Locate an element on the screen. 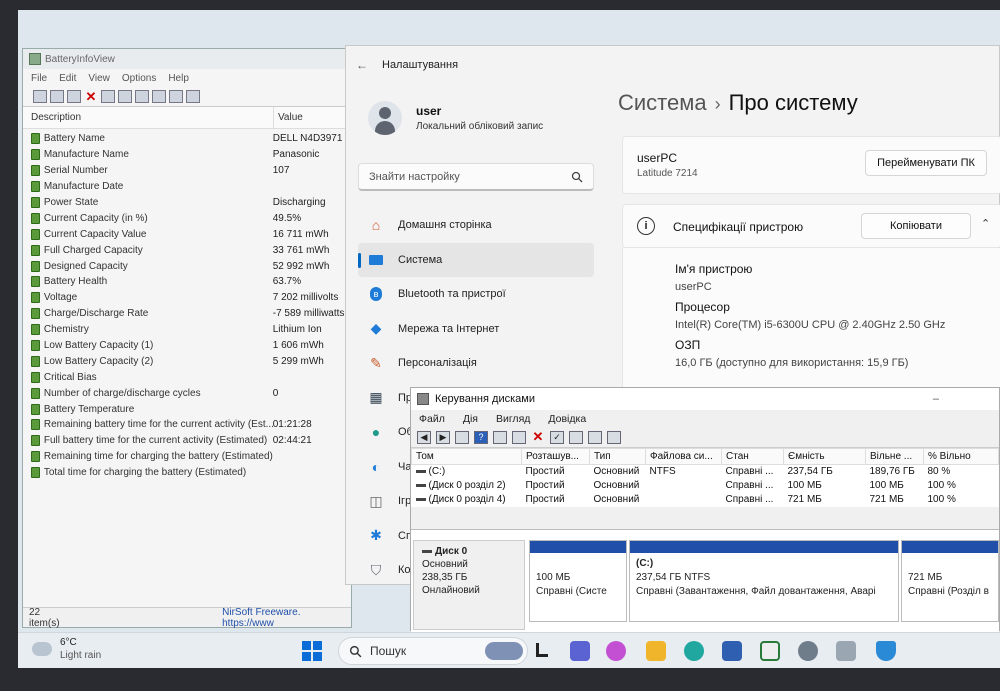 The image size is (1000, 691). partition-system: 100 МБ Справні (Систе is located at coordinates (578, 581).